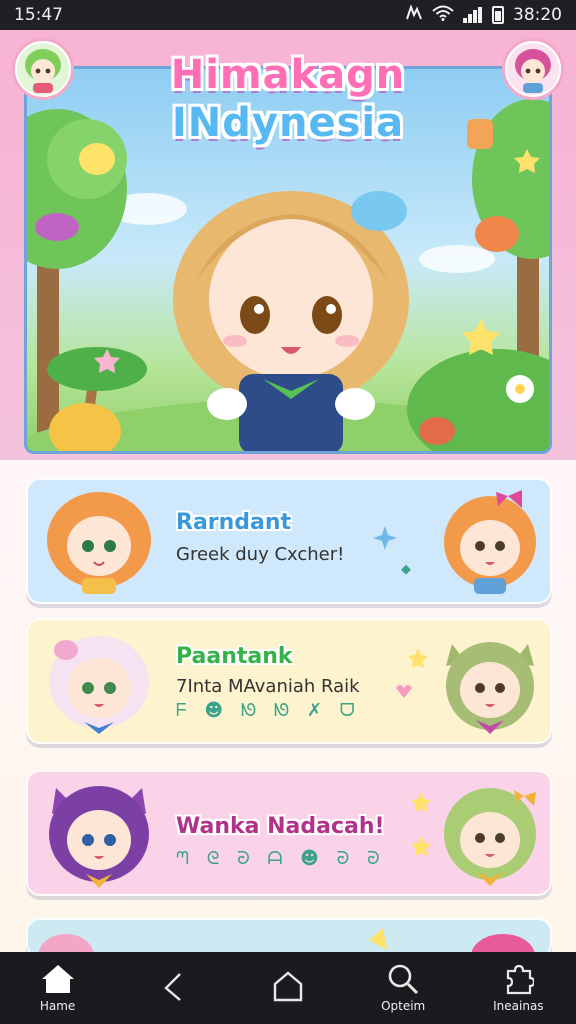 The height and width of the screenshot is (1024, 576). Describe the element at coordinates (99, 543) in the screenshot. I see `card1-left-character-icon` at that location.